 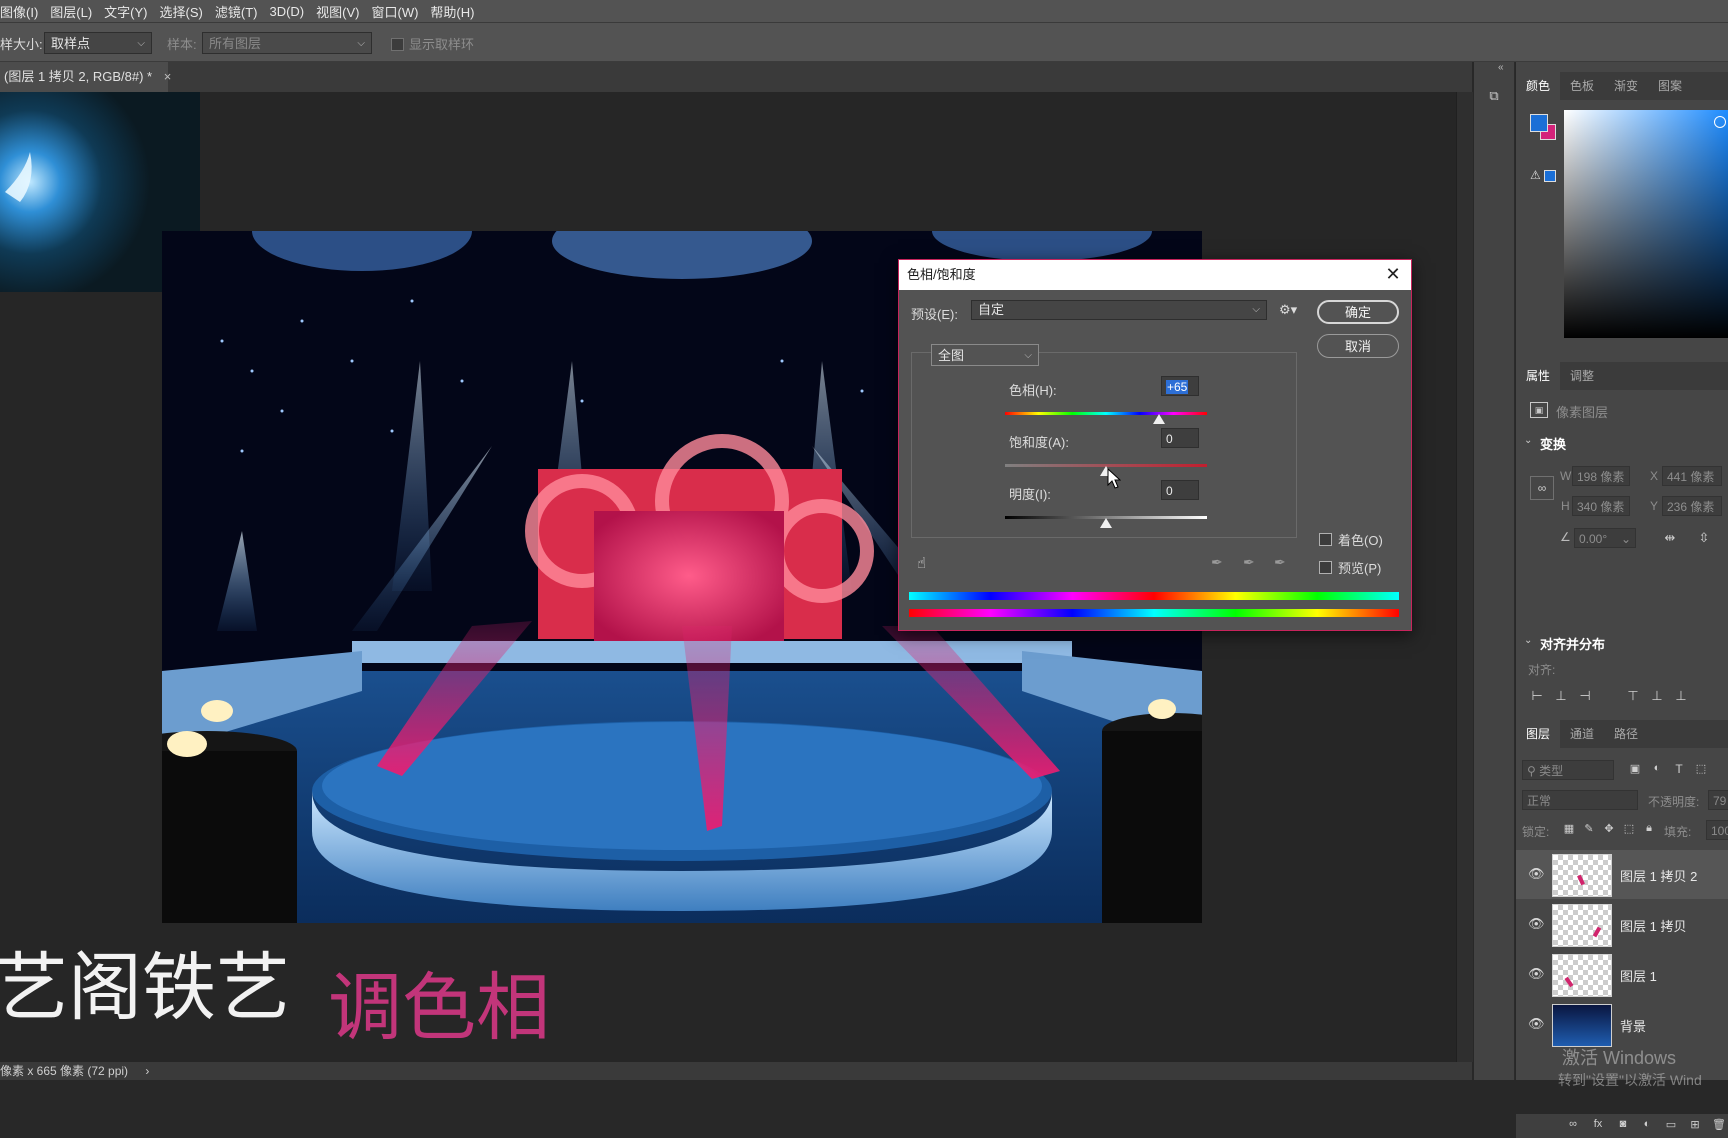 I want to click on document-tab: (图层 1 拷贝 2, RGB/8#) * ×, so click(x=85, y=77).